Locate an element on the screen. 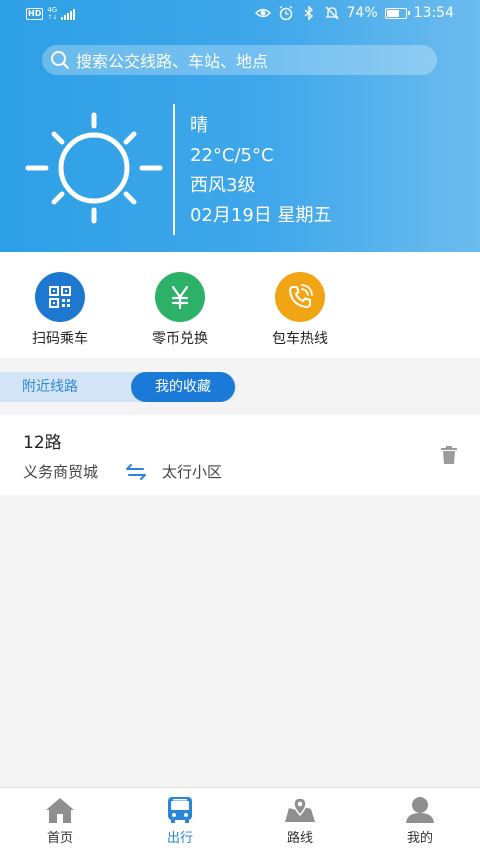 This screenshot has height=853, width=480. status-left: HD 4G ↑↓ is located at coordinates (51, 14).